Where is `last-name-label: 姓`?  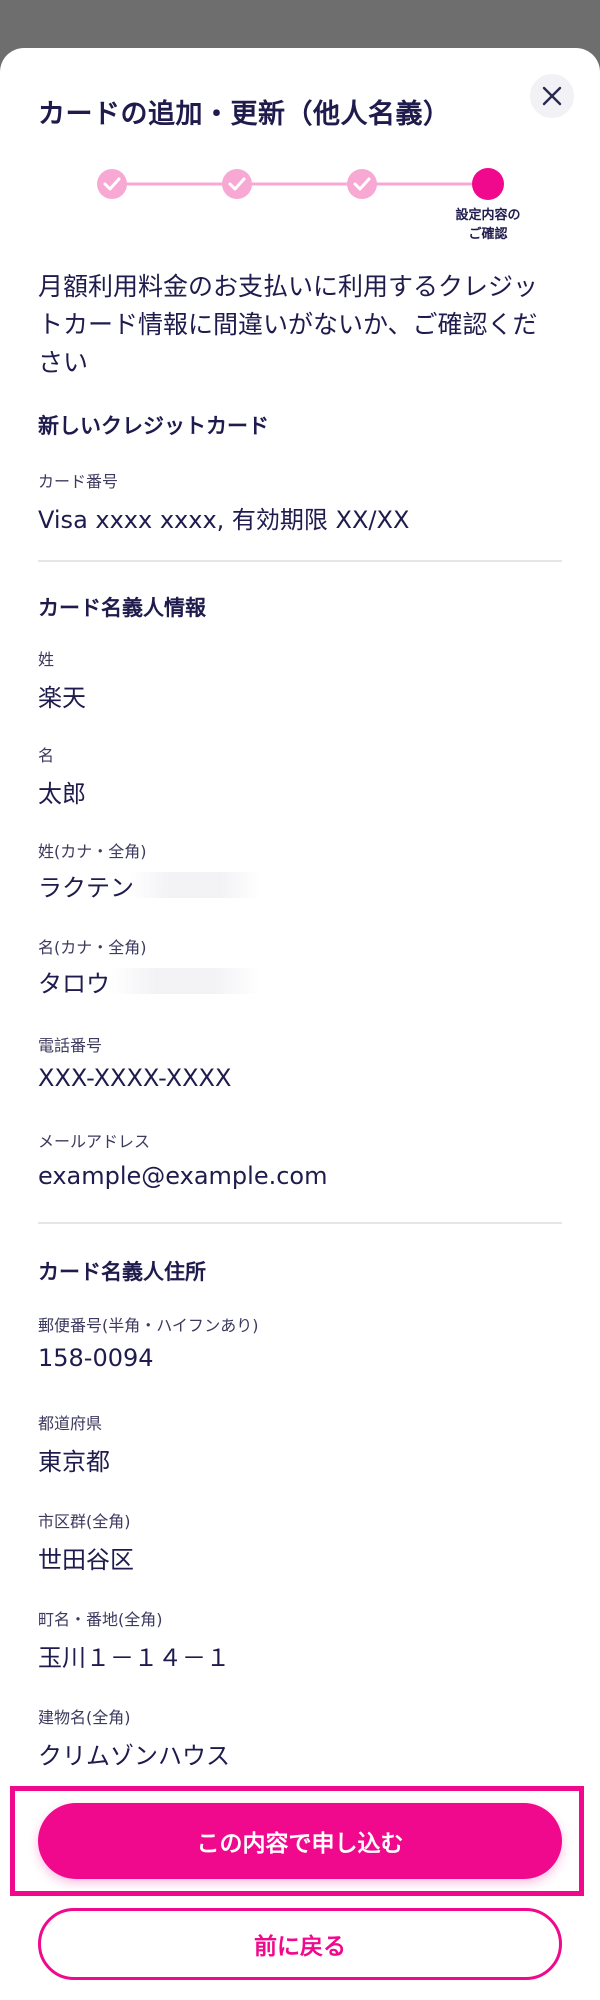 last-name-label: 姓 is located at coordinates (46, 659).